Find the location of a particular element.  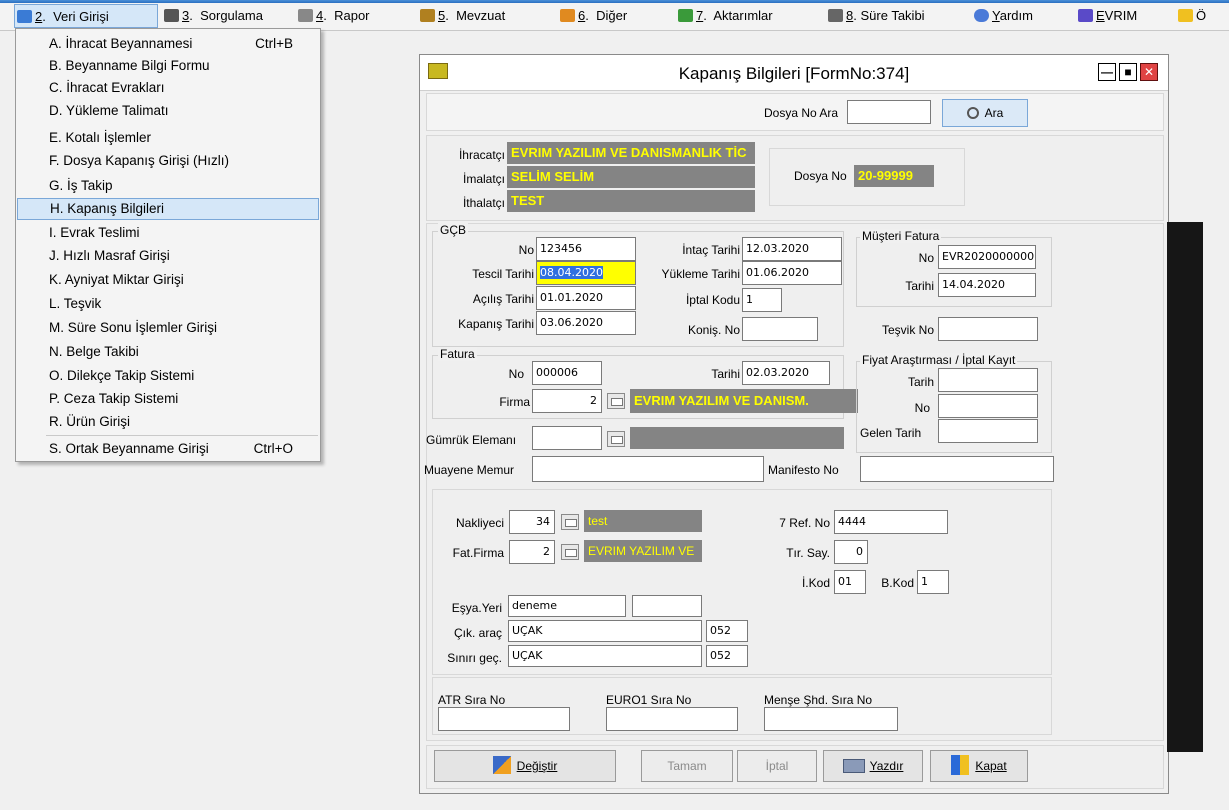

fatura-tarihi-label: Tarihi is located at coordinates (725, 374).